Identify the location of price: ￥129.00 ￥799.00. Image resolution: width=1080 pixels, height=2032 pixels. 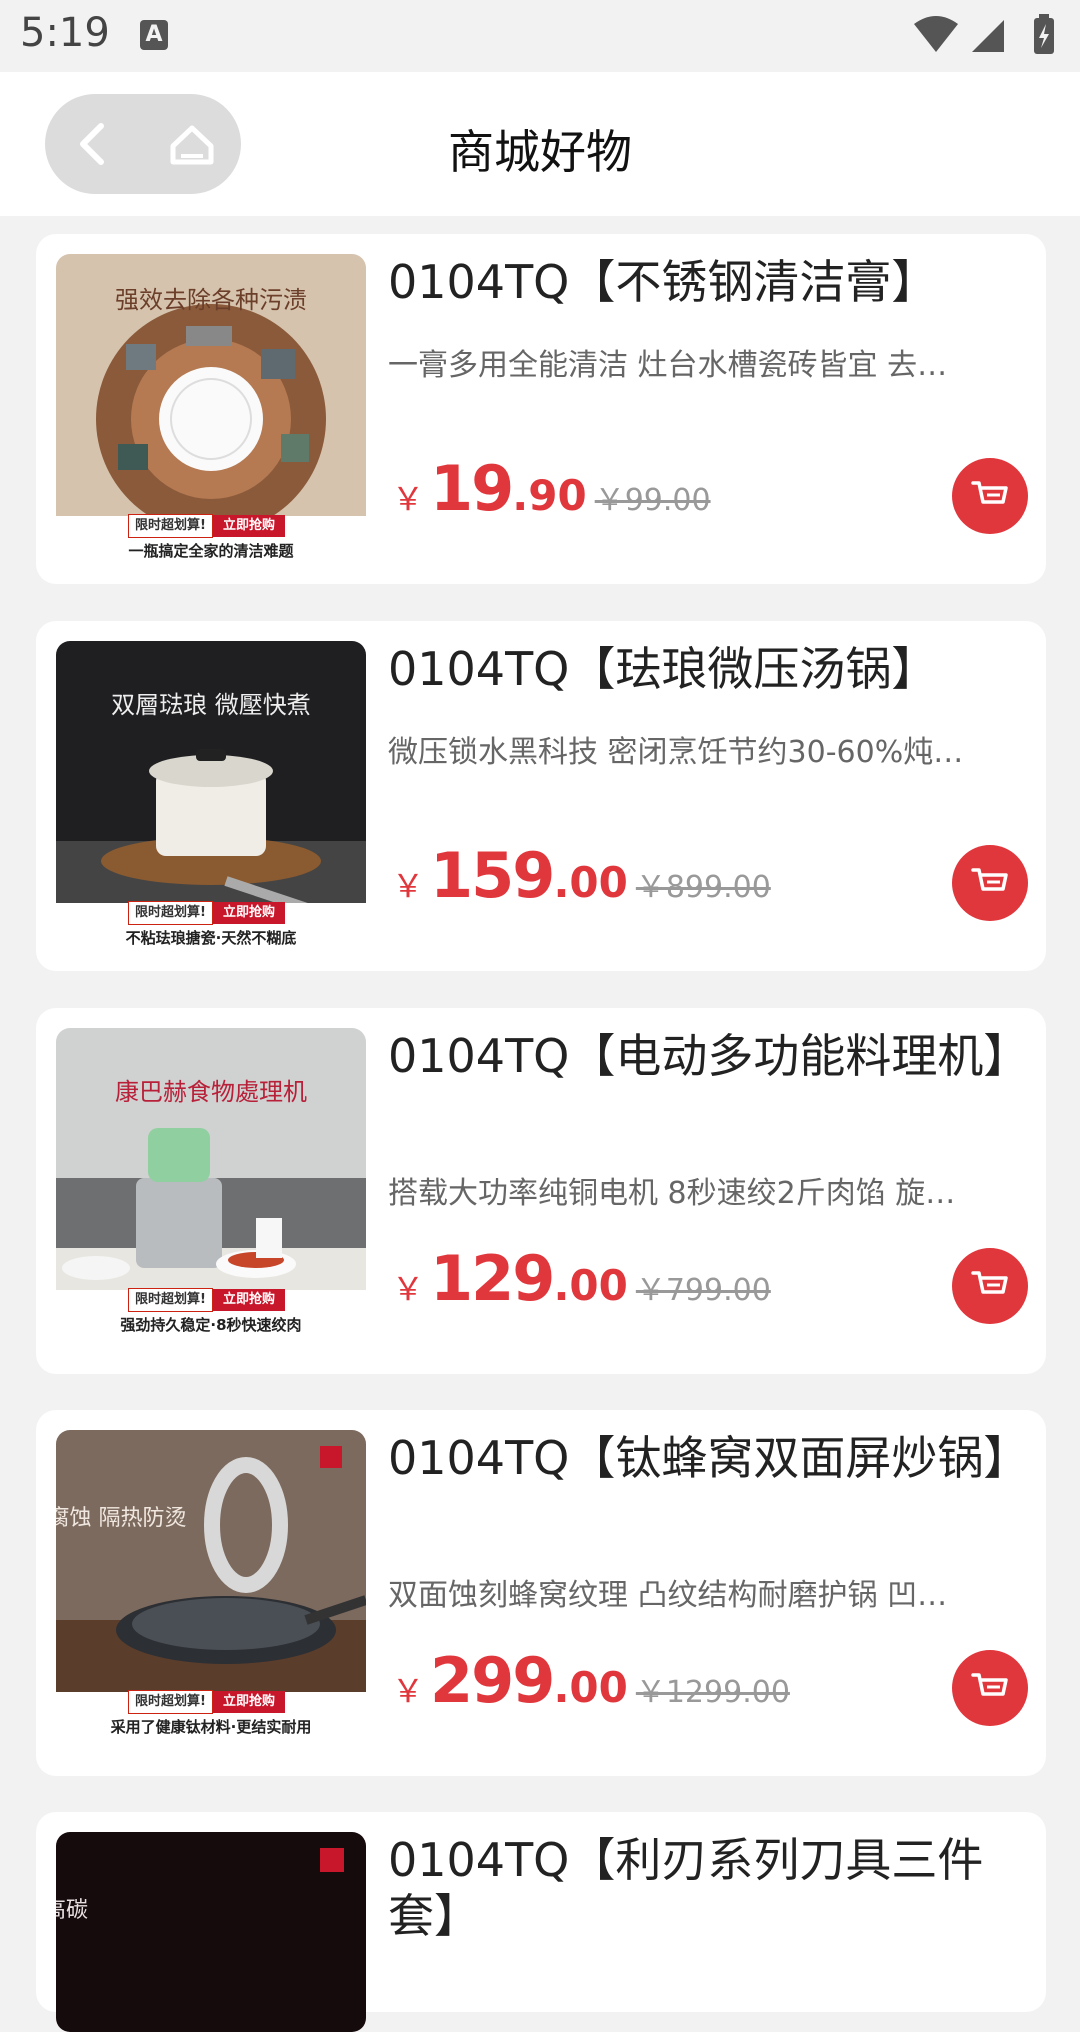
(581, 1278).